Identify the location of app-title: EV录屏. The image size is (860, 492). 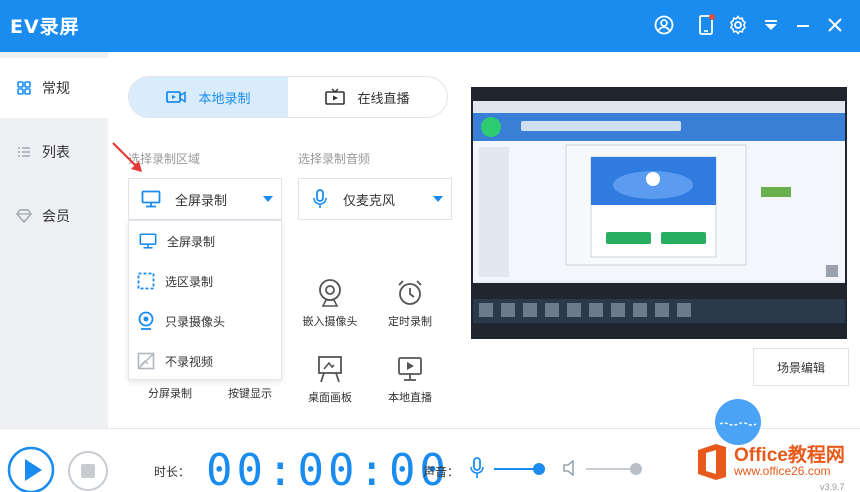
(45, 27).